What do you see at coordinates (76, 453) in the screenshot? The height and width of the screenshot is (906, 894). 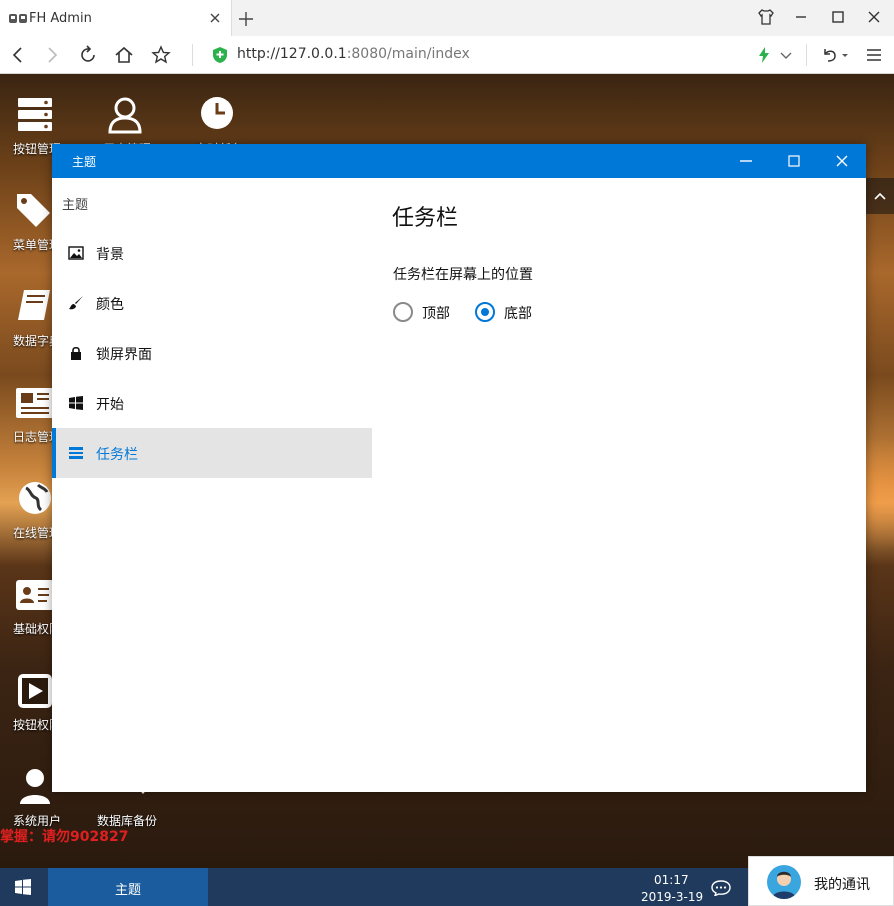 I see `taskbar-icon` at bounding box center [76, 453].